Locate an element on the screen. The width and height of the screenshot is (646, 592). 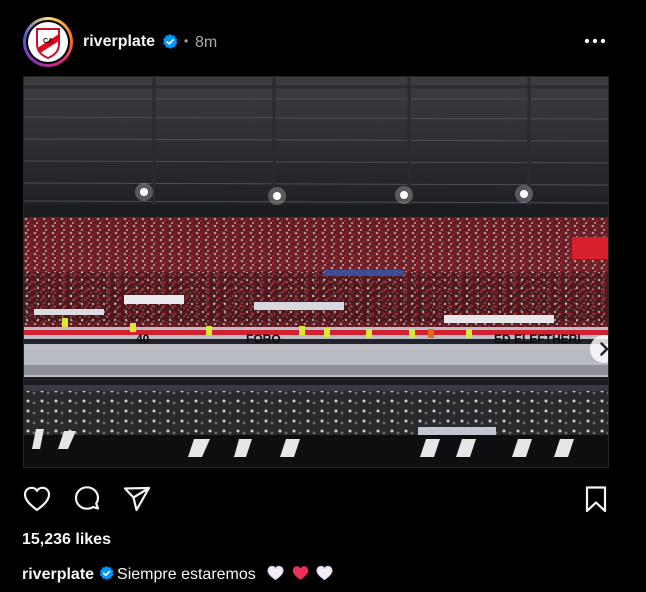
share-icon is located at coordinates (137, 499).